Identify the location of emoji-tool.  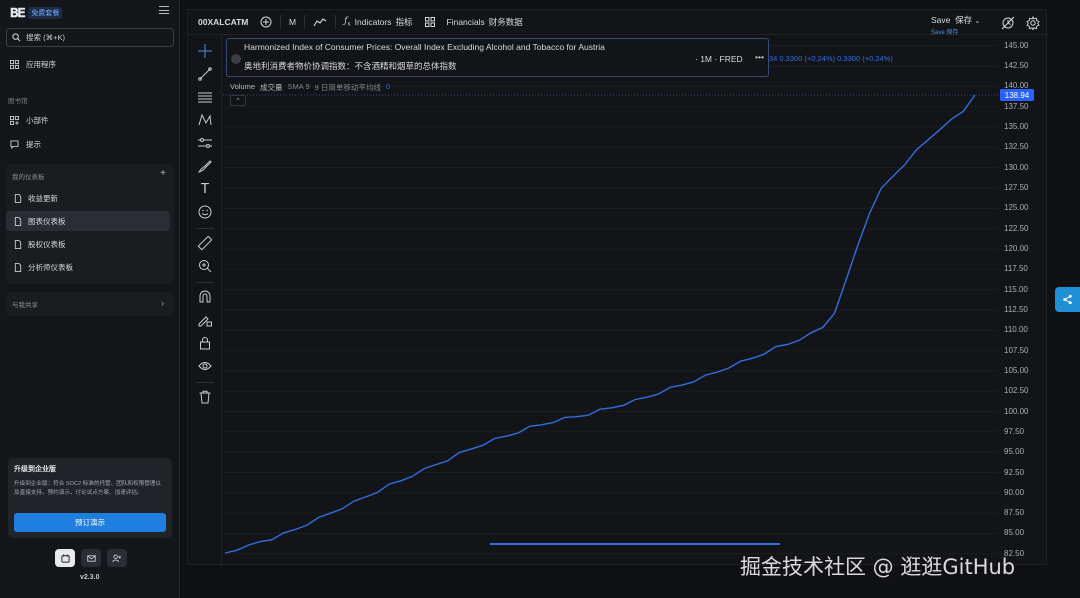
(205, 212).